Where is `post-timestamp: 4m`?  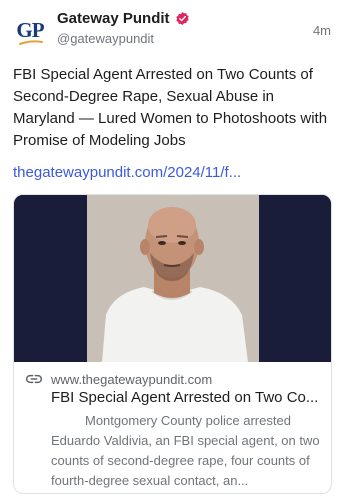
post-timestamp: 4m is located at coordinates (322, 30).